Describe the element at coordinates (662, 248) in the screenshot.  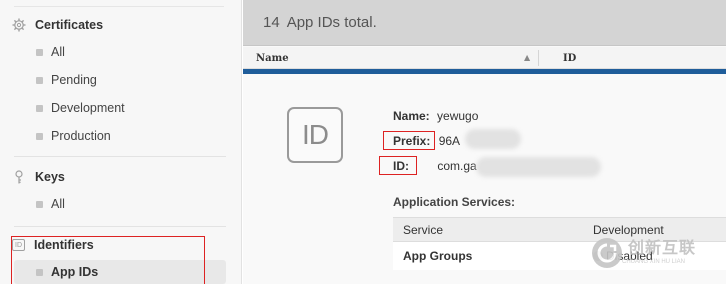
I see `watermark-text: 创新互联` at that location.